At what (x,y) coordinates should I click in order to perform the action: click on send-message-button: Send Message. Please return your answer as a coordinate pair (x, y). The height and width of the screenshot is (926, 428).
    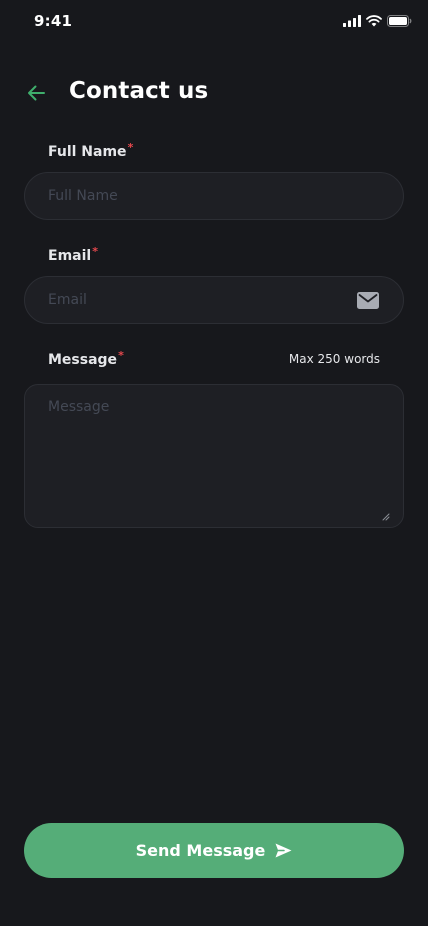
    Looking at the image, I should click on (214, 850).